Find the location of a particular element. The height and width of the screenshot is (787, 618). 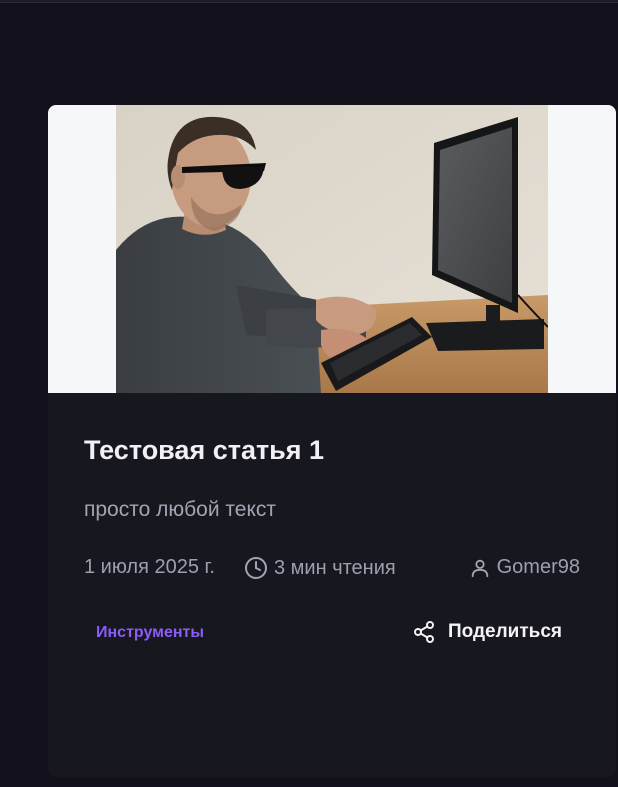

top-divider is located at coordinates (309, 1).